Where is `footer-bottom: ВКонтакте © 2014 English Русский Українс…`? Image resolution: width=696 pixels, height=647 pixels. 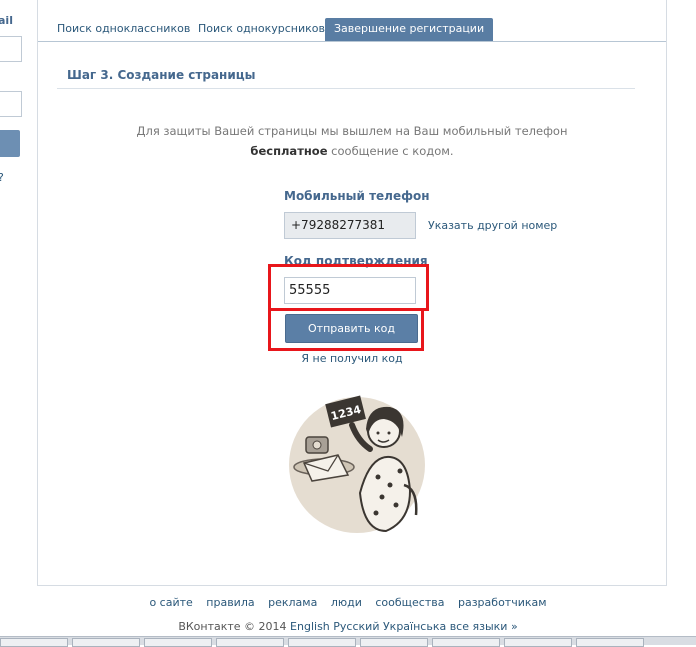 footer-bottom: ВКонтакте © 2014 English Русский Українс… is located at coordinates (348, 626).